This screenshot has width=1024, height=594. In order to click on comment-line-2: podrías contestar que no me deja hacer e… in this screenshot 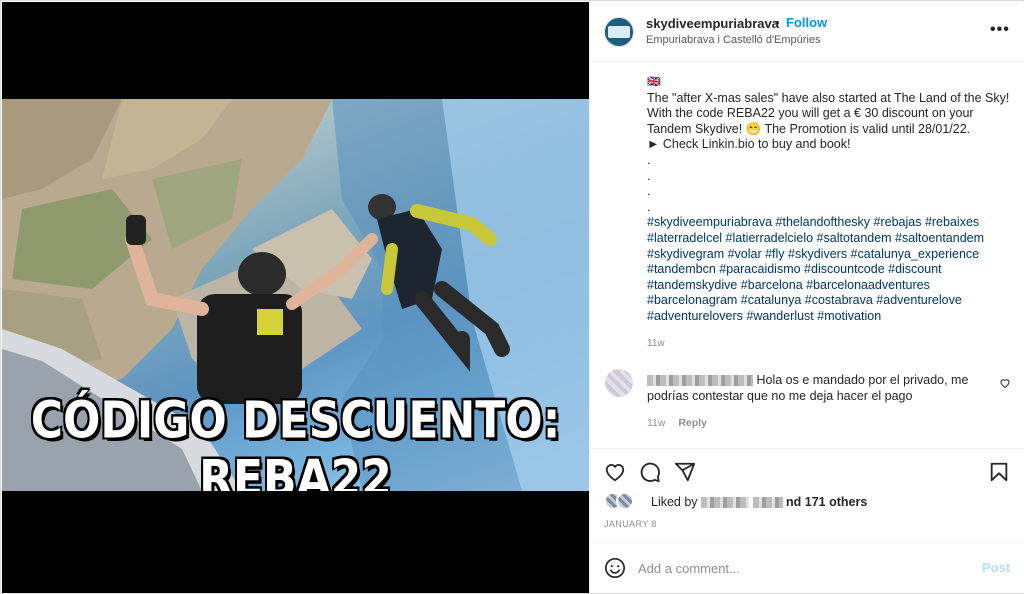, I will do `click(780, 396)`.